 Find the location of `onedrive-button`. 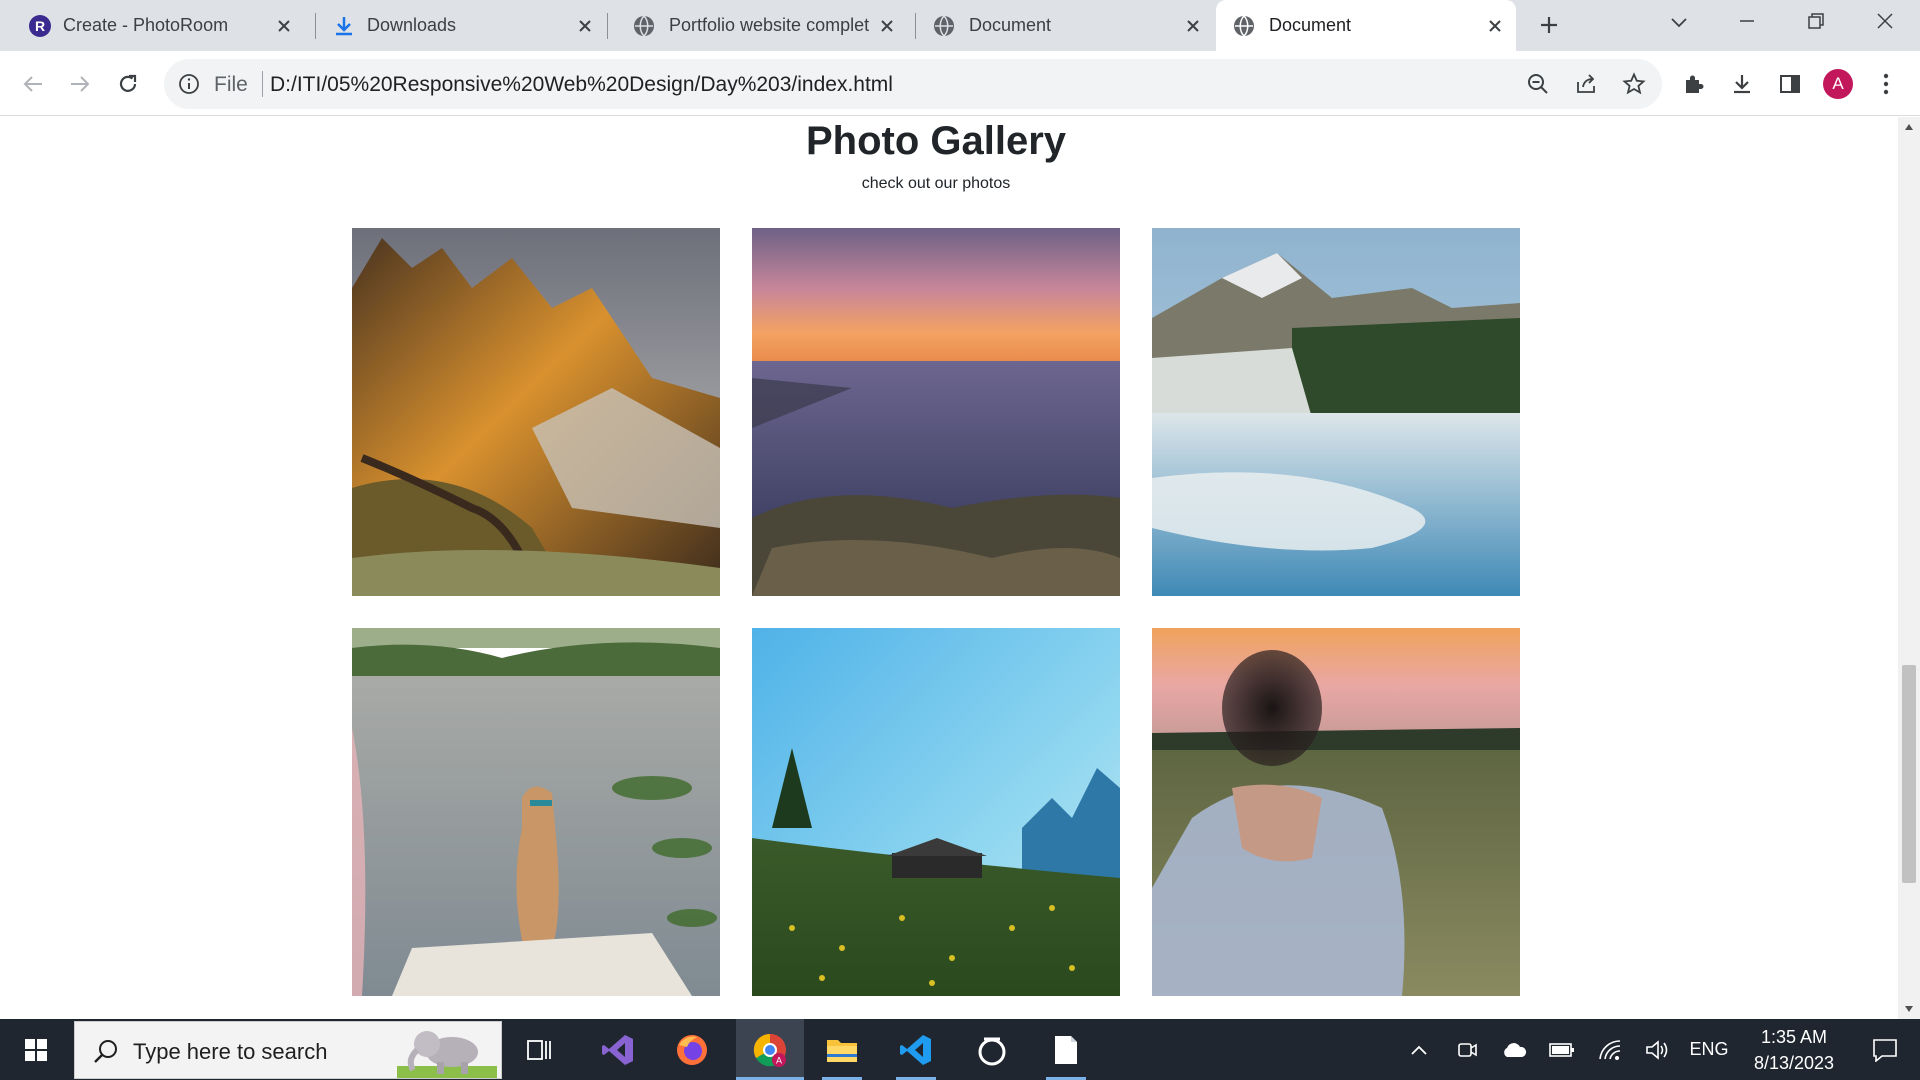

onedrive-button is located at coordinates (1514, 1049).